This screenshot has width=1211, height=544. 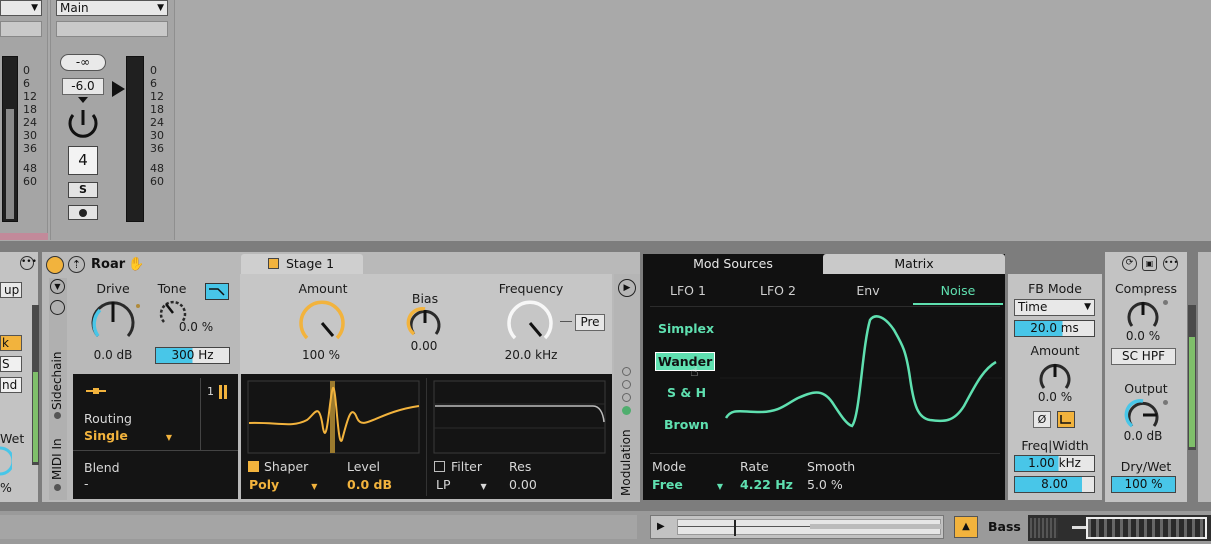 What do you see at coordinates (1146, 288) in the screenshot?
I see `compress-label: Compress` at bounding box center [1146, 288].